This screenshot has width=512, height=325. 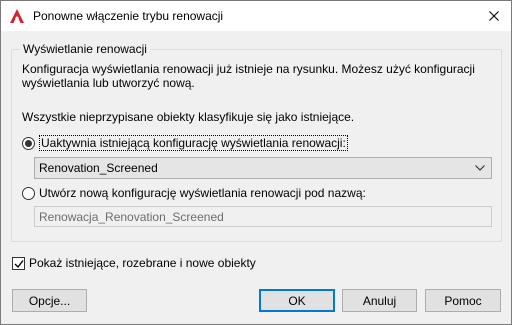 I want to click on radio-button-checked, so click(x=28, y=143).